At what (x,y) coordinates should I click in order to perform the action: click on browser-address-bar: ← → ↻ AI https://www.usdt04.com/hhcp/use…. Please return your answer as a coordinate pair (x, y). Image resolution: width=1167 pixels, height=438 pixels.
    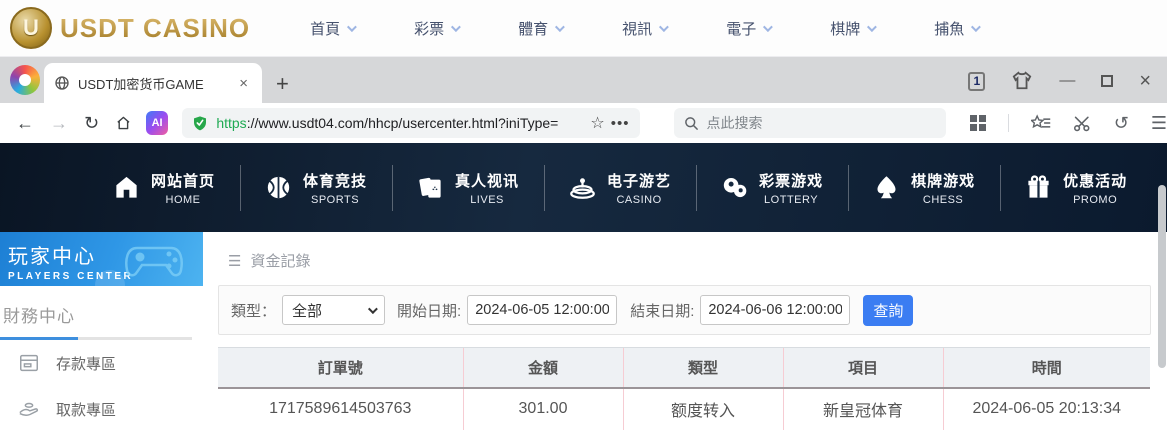
    Looking at the image, I should click on (583, 123).